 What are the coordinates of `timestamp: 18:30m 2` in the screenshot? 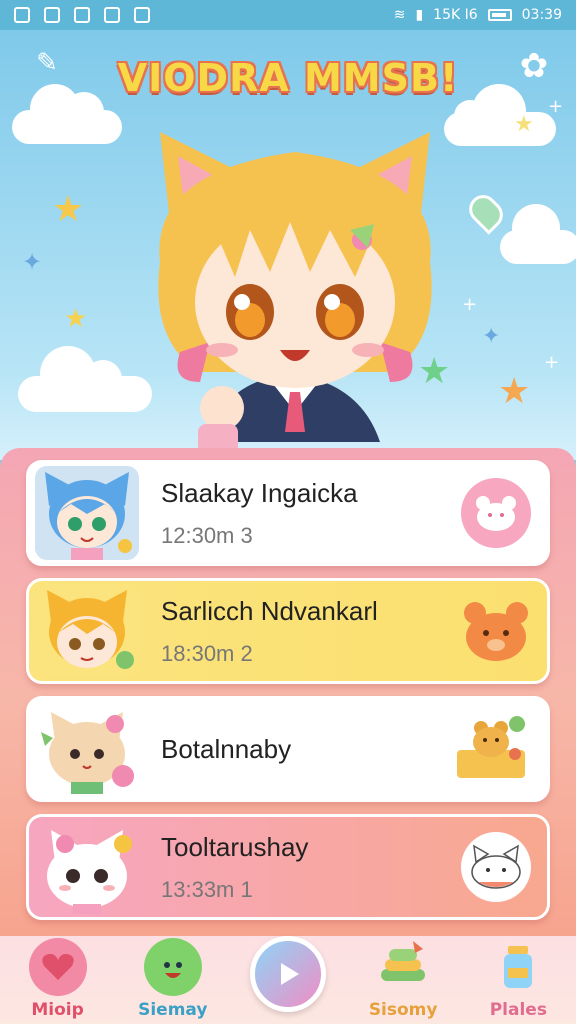 It's located at (207, 653).